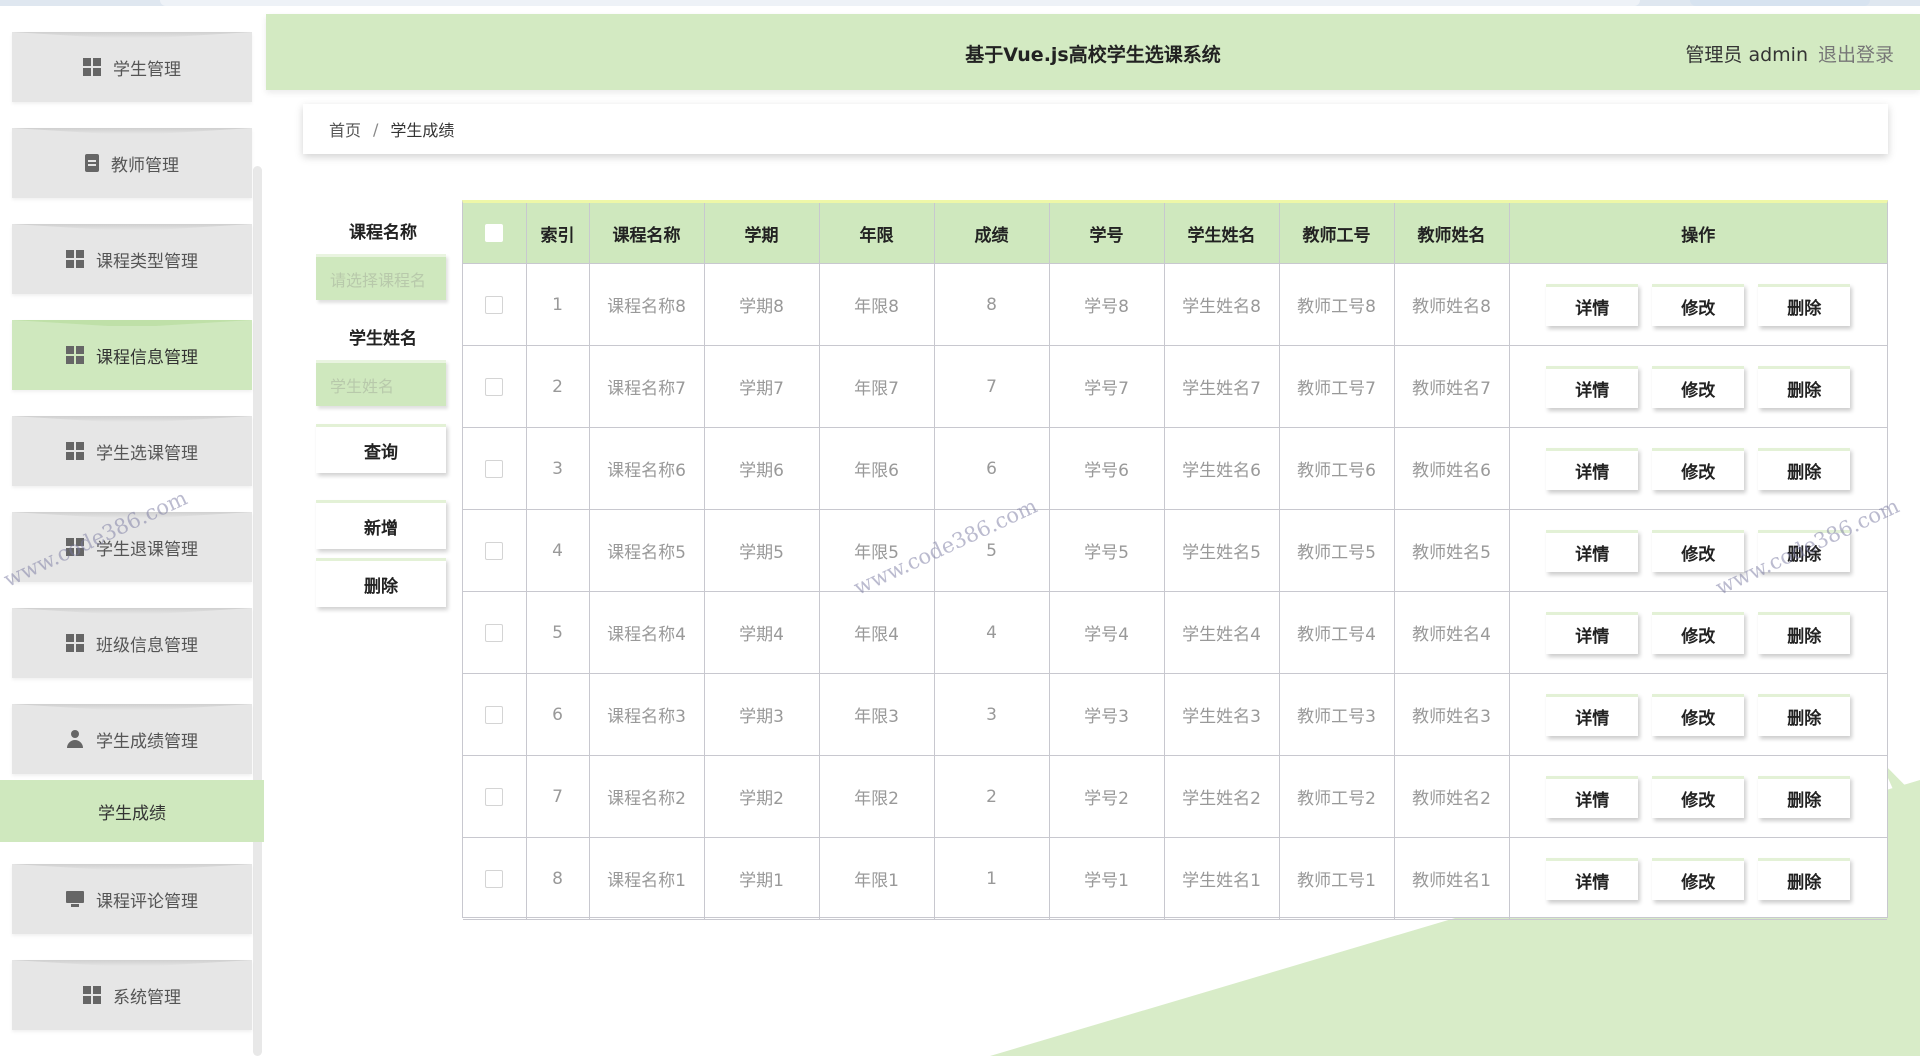  Describe the element at coordinates (132, 67) in the screenshot. I see `sidebar-item-student-management: 学生管理` at that location.